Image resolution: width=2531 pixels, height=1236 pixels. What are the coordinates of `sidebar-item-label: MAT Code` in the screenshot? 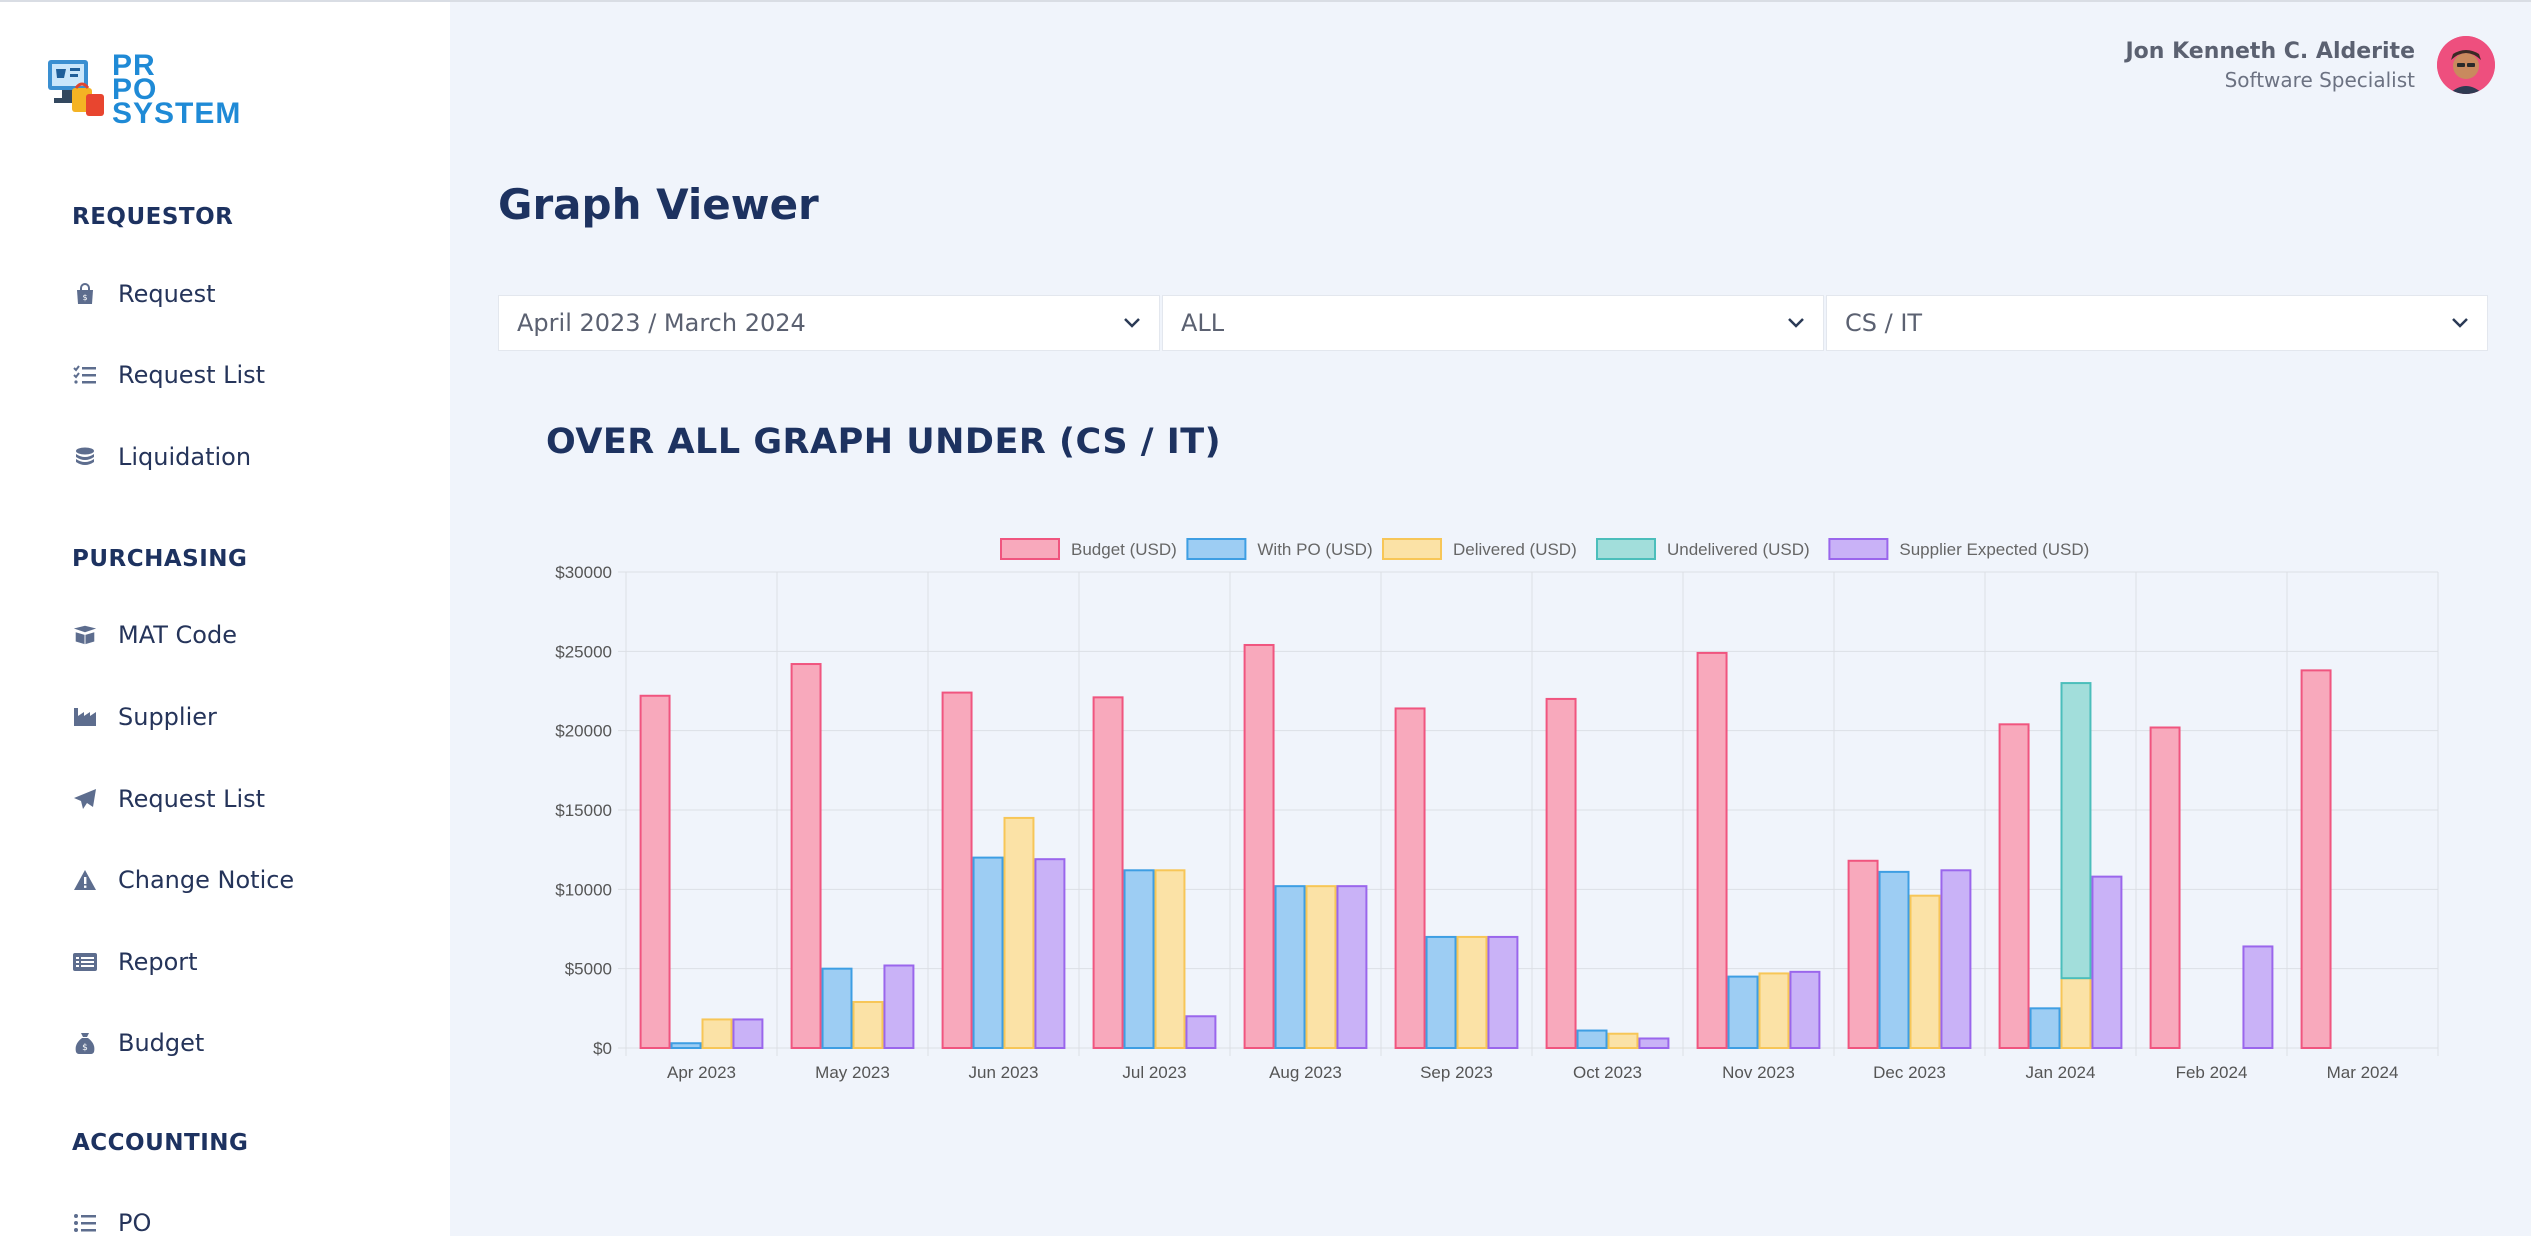 It's located at (177, 635).